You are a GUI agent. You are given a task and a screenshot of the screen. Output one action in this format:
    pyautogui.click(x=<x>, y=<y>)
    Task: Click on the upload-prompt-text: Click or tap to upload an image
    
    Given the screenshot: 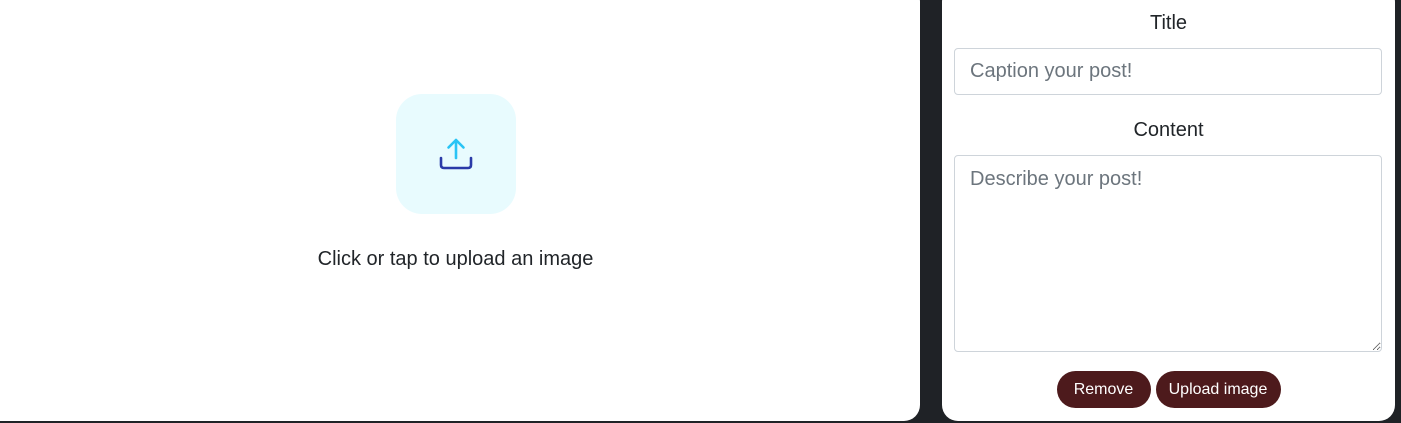 What is the action you would take?
    pyautogui.click(x=455, y=259)
    